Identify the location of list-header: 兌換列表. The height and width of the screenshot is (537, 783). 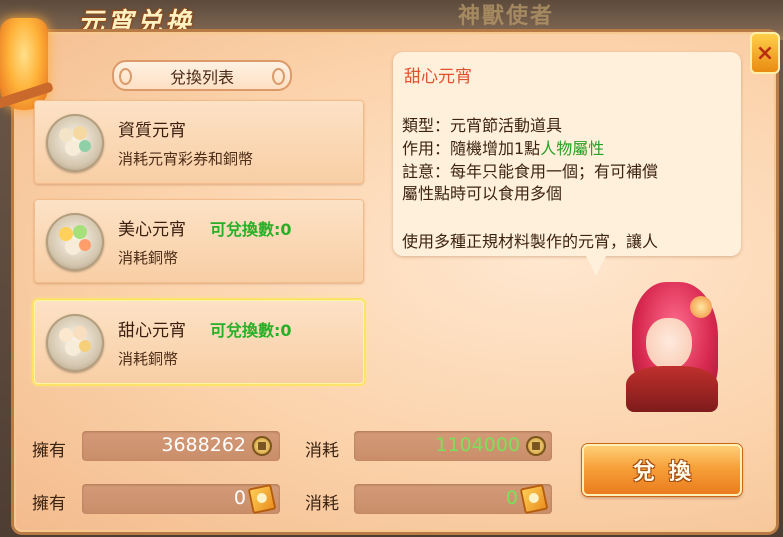
(202, 75).